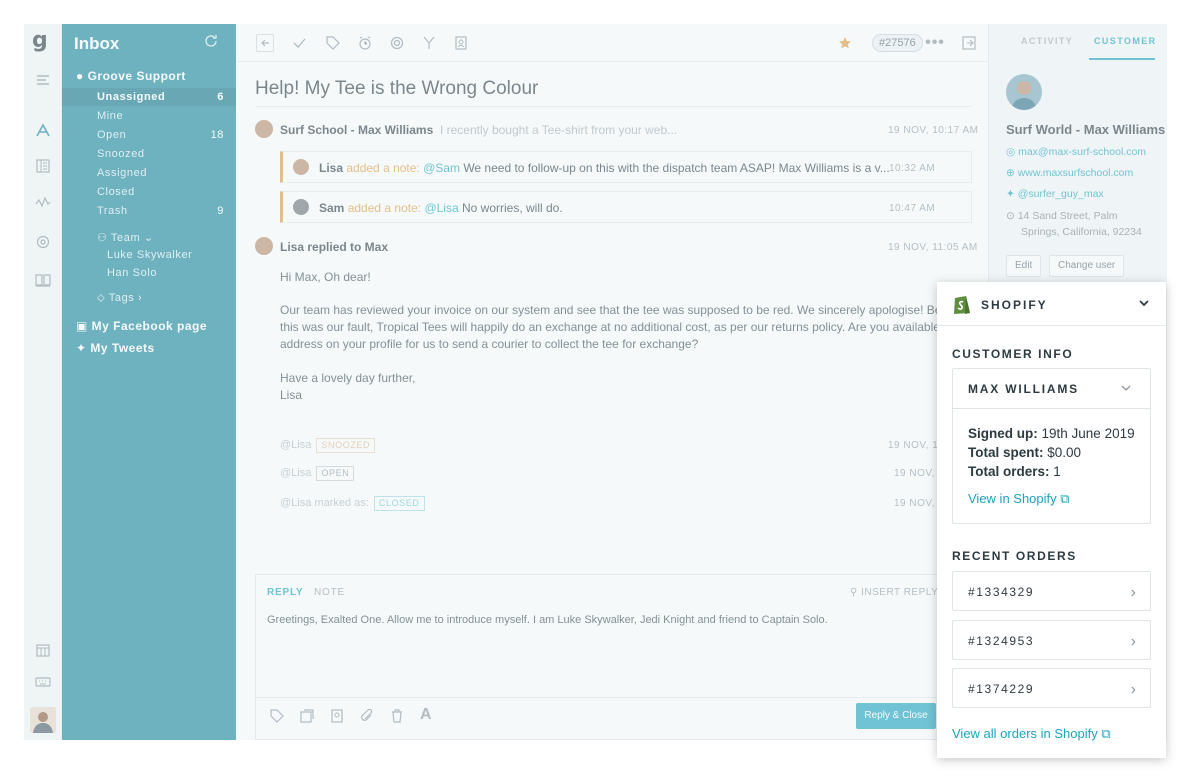 The image size is (1200, 781). What do you see at coordinates (1031, 734) in the screenshot?
I see `view-all-orders-link: View all orders in Shopify ⧉` at bounding box center [1031, 734].